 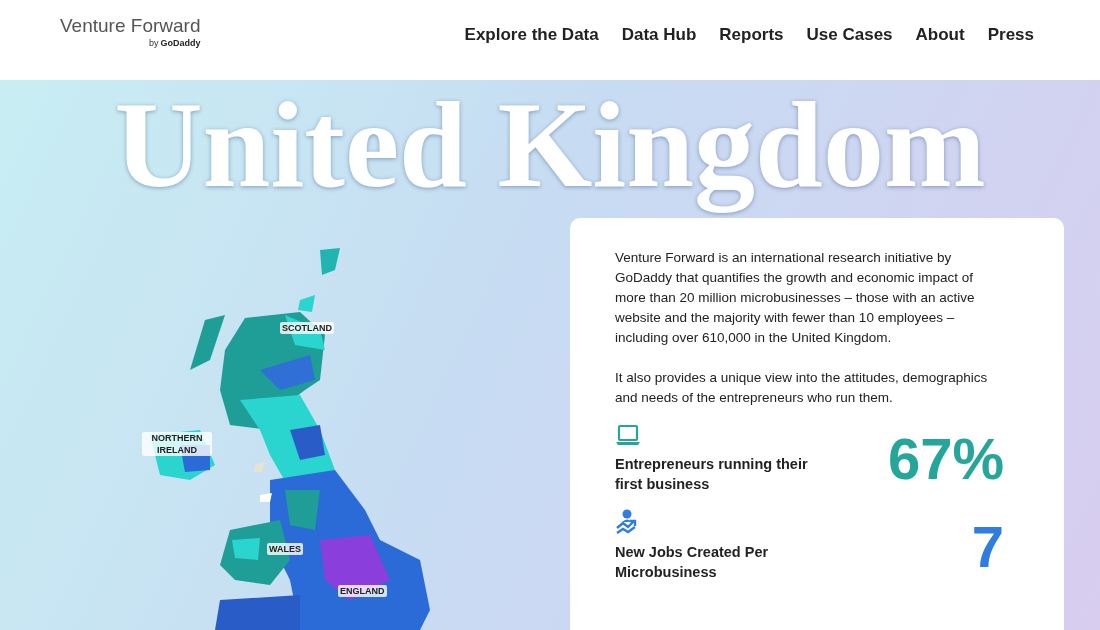 What do you see at coordinates (940, 35) in the screenshot?
I see `nav-link: About` at bounding box center [940, 35].